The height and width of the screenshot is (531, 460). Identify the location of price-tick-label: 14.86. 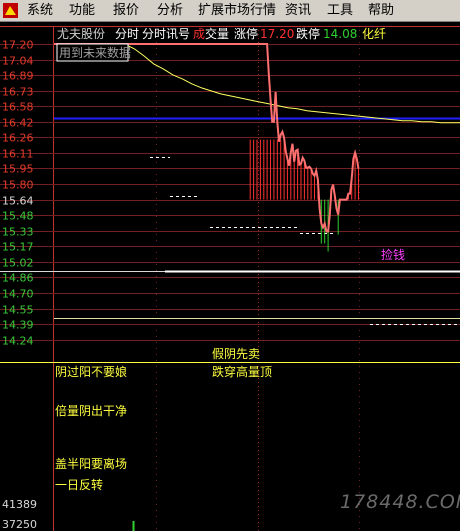
(18, 278).